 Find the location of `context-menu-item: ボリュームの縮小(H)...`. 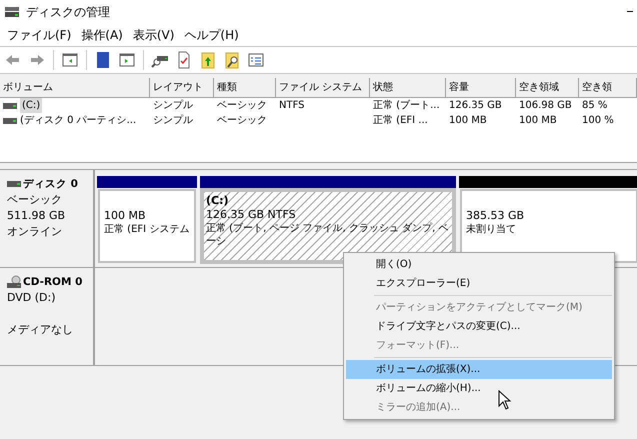

context-menu-item: ボリュームの縮小(H)... is located at coordinates (479, 388).